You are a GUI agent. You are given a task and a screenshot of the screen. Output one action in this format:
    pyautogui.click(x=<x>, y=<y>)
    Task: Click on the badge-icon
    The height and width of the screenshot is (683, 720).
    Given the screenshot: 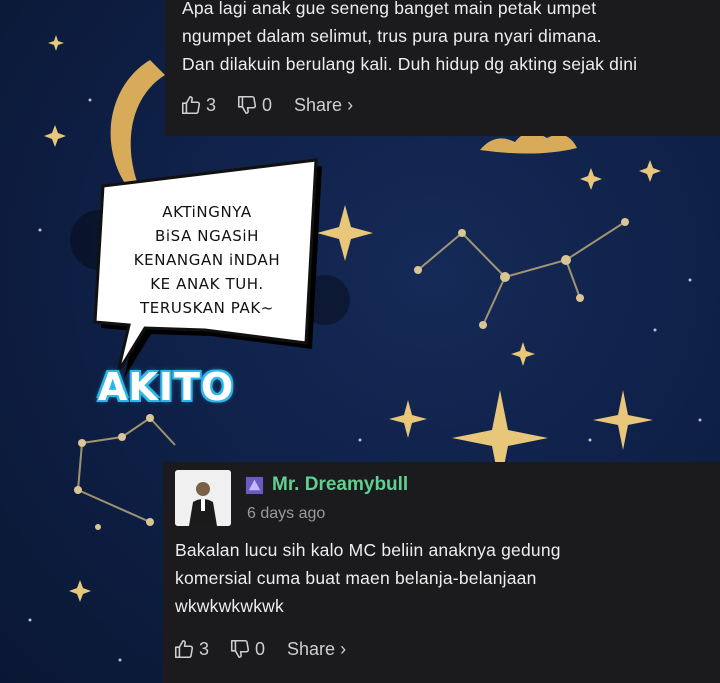 What is the action you would take?
    pyautogui.click(x=254, y=485)
    